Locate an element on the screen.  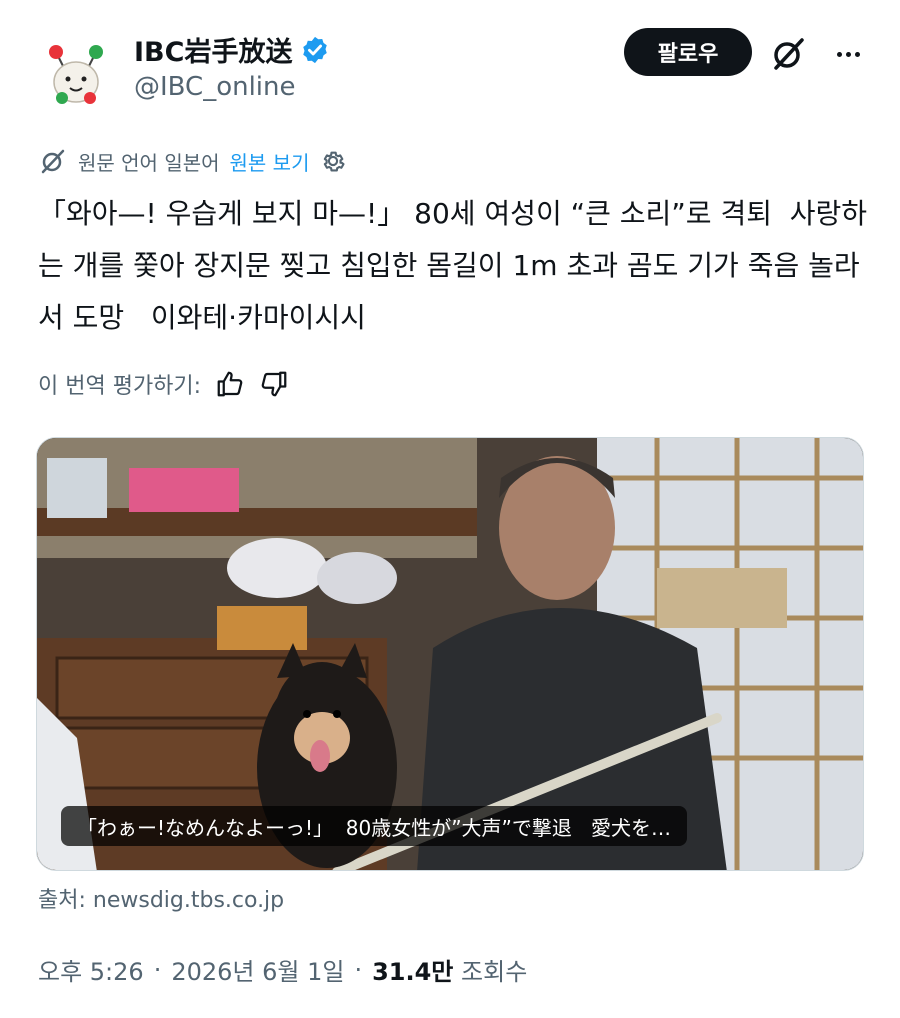
grok-translate-icon is located at coordinates (53, 161).